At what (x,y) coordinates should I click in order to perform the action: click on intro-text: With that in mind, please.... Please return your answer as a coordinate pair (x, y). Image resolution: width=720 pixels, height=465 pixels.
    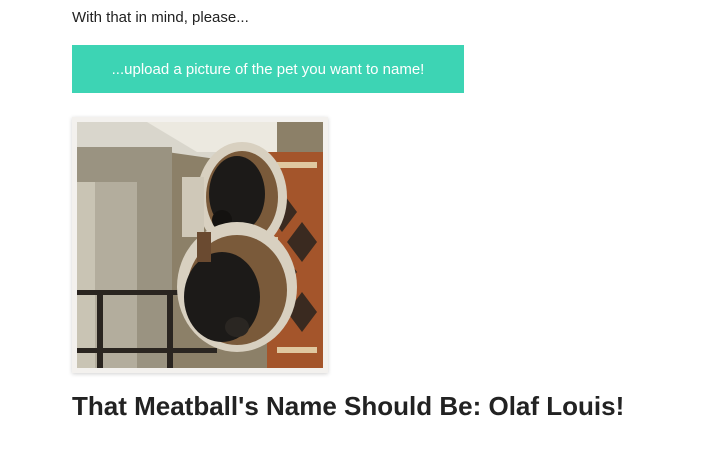
    Looking at the image, I should click on (160, 17).